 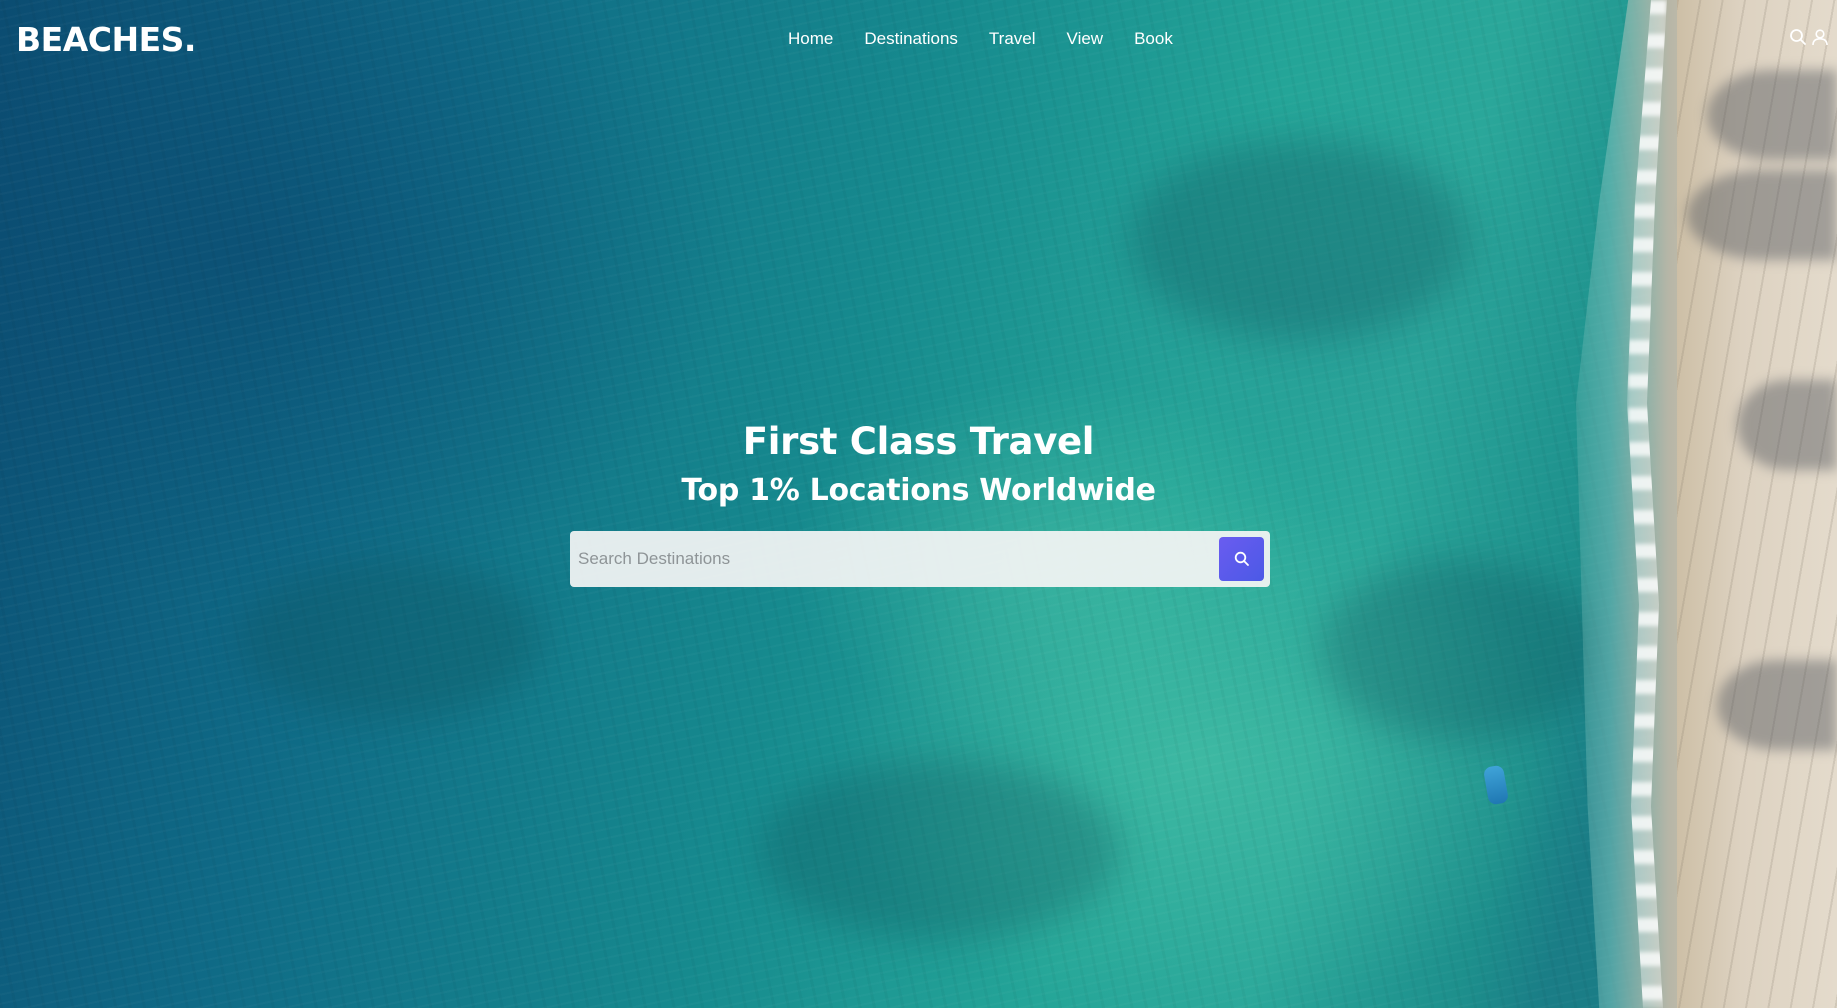 I want to click on search-input, so click(x=878, y=559).